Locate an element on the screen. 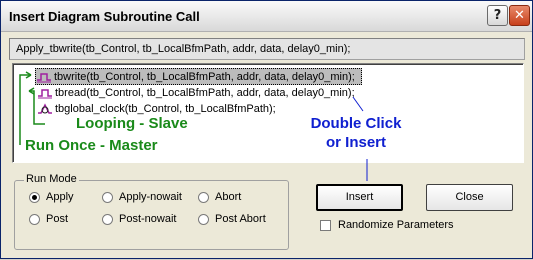 The image size is (533, 260). radio-post-abort: Post Abort is located at coordinates (232, 219).